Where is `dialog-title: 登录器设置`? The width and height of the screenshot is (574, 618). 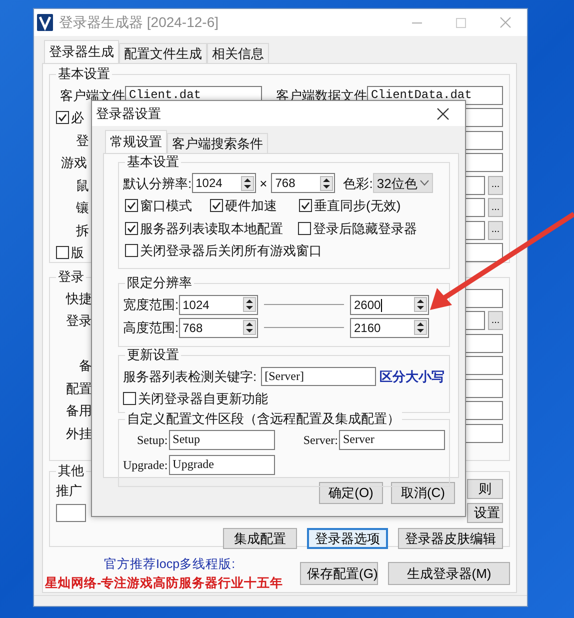 dialog-title: 登录器设置 is located at coordinates (128, 113).